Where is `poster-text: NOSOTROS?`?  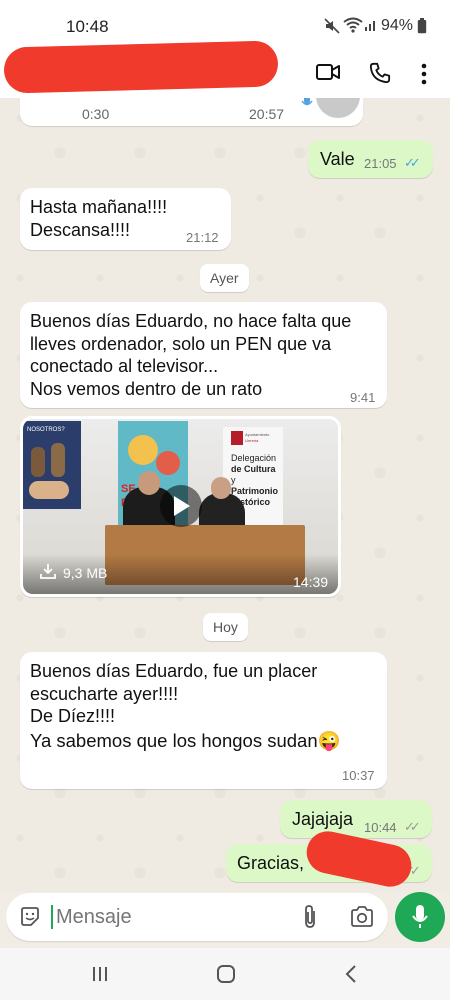 poster-text: NOSOTROS? is located at coordinates (46, 430).